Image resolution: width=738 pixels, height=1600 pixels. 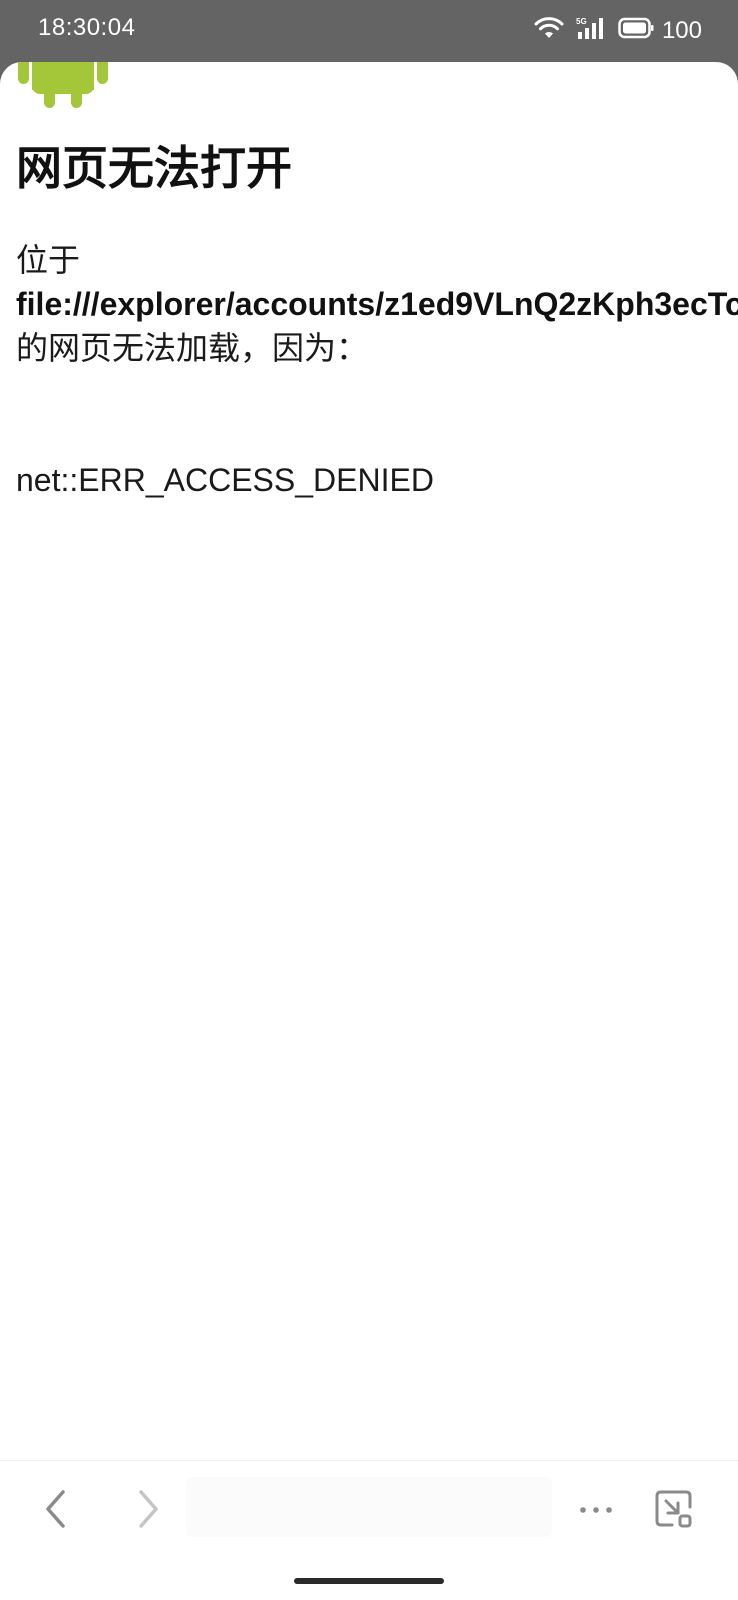 What do you see at coordinates (225, 480) in the screenshot?
I see `error-code: net::ERR_ACCESS_DENIED` at bounding box center [225, 480].